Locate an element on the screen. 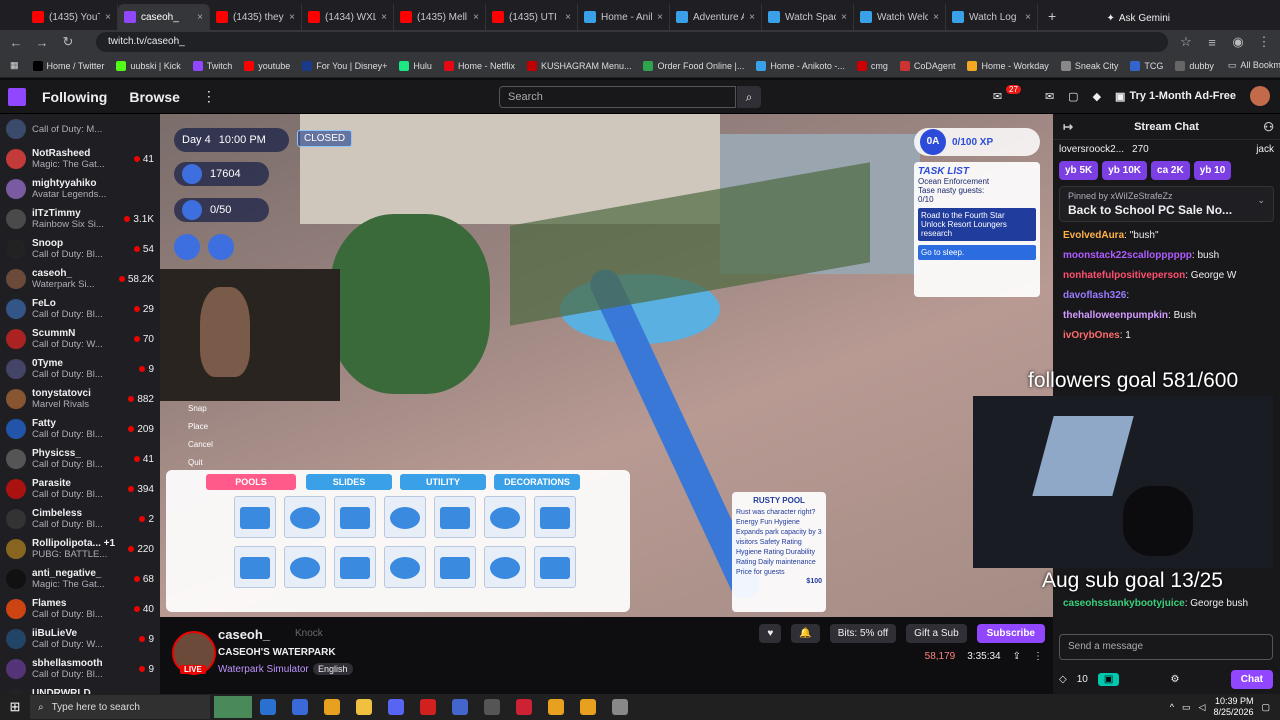 The image size is (1280, 720). browser-tab: Watch Welc × is located at coordinates (900, 17).